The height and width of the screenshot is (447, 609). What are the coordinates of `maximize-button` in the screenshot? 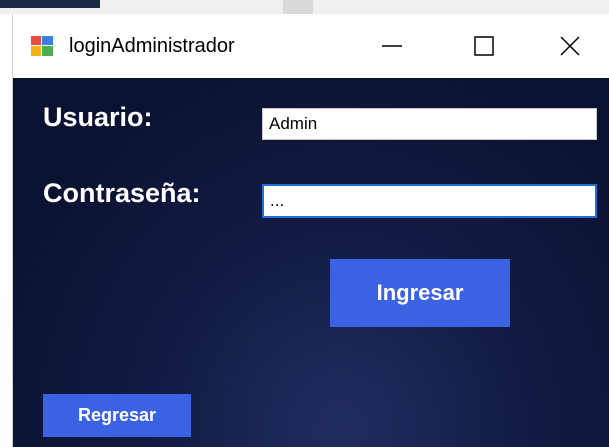 It's located at (484, 46).